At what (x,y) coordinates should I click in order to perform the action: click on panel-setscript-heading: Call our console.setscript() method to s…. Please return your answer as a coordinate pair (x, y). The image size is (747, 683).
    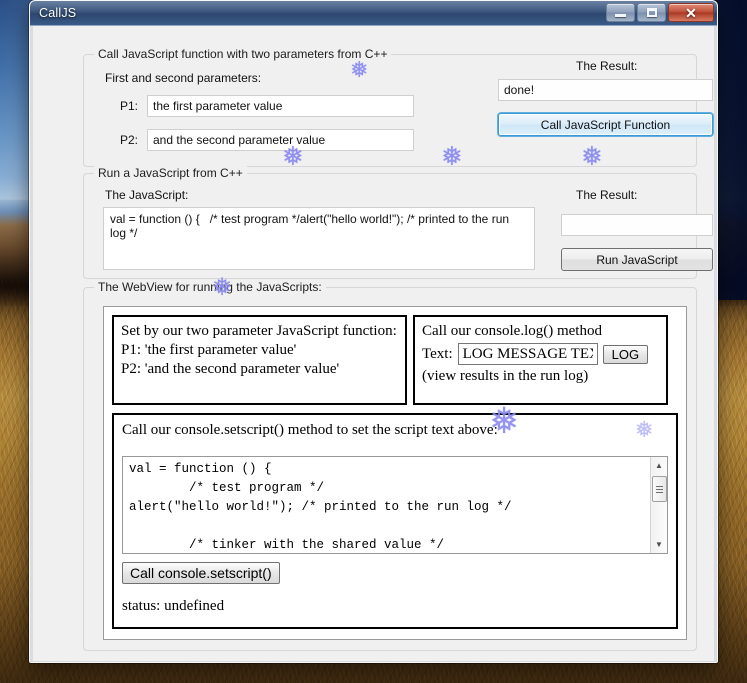
    Looking at the image, I should click on (310, 430).